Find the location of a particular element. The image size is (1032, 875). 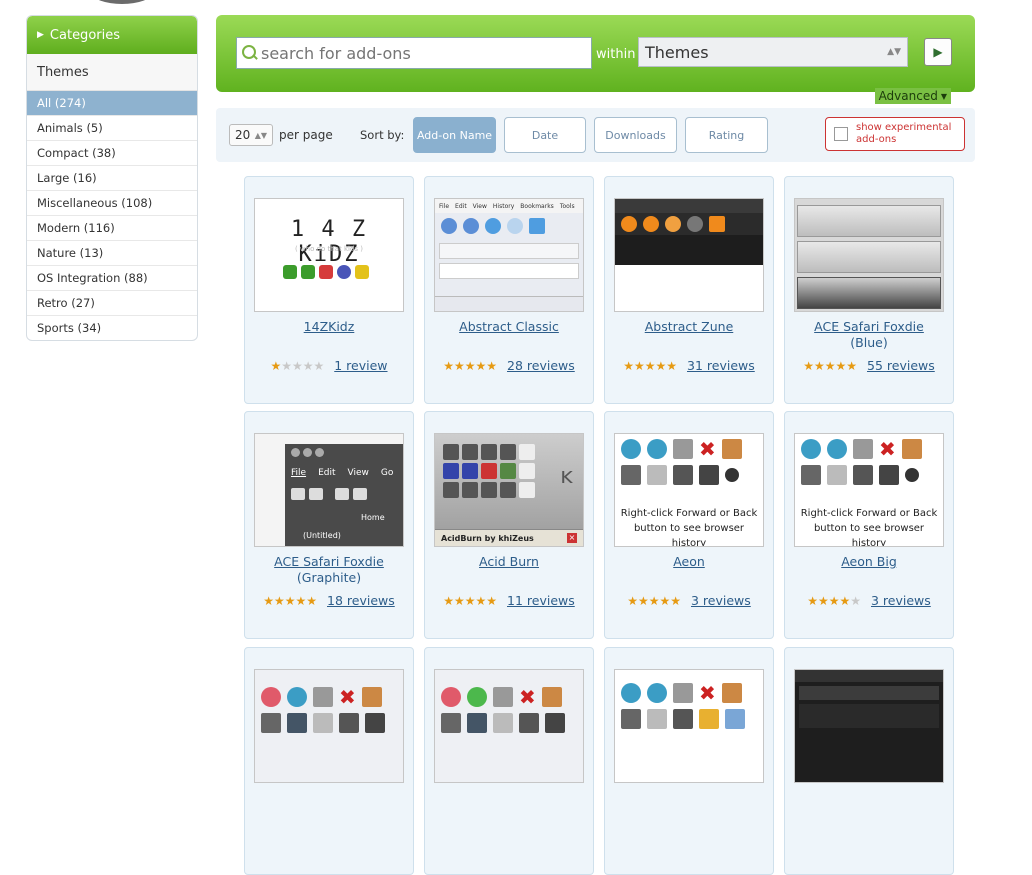

search-field is located at coordinates (414, 53).